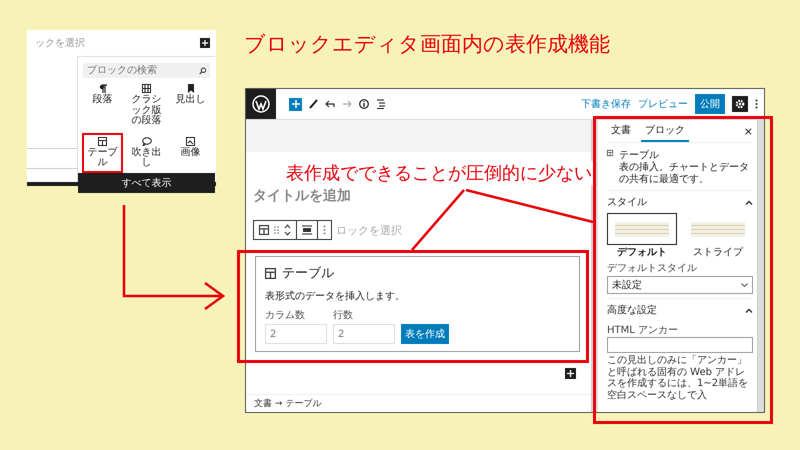 This screenshot has width=800, height=450. I want to click on hint-text: ックを選択, so click(60, 43).